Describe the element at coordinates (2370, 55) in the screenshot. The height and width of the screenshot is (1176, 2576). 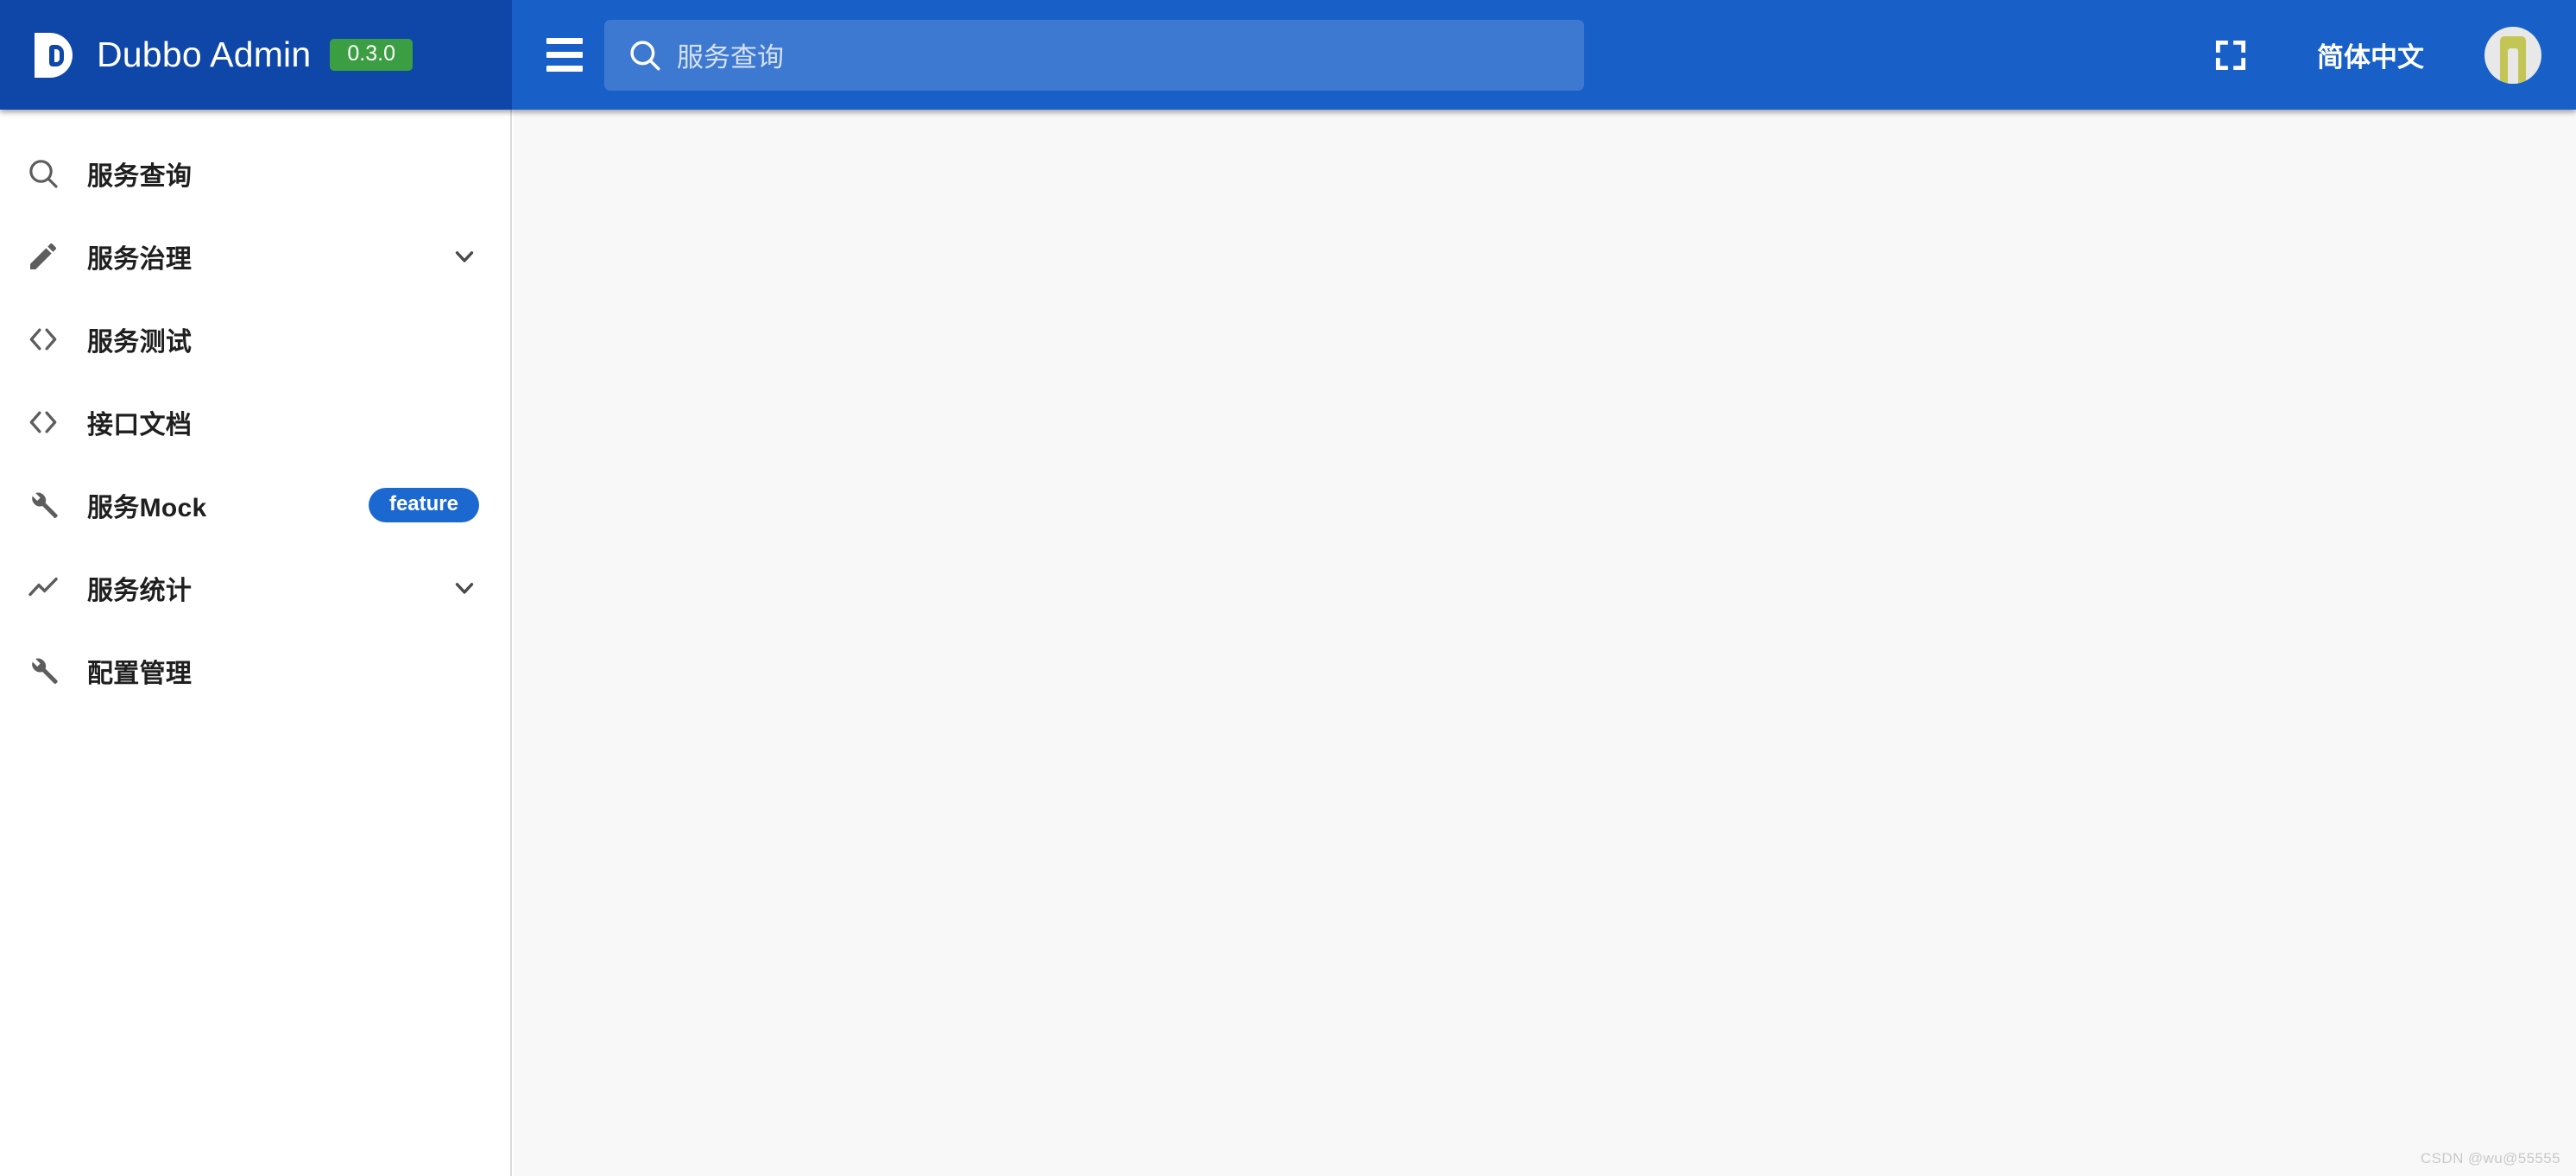
I see `language-switch-button: 简体中文` at that location.